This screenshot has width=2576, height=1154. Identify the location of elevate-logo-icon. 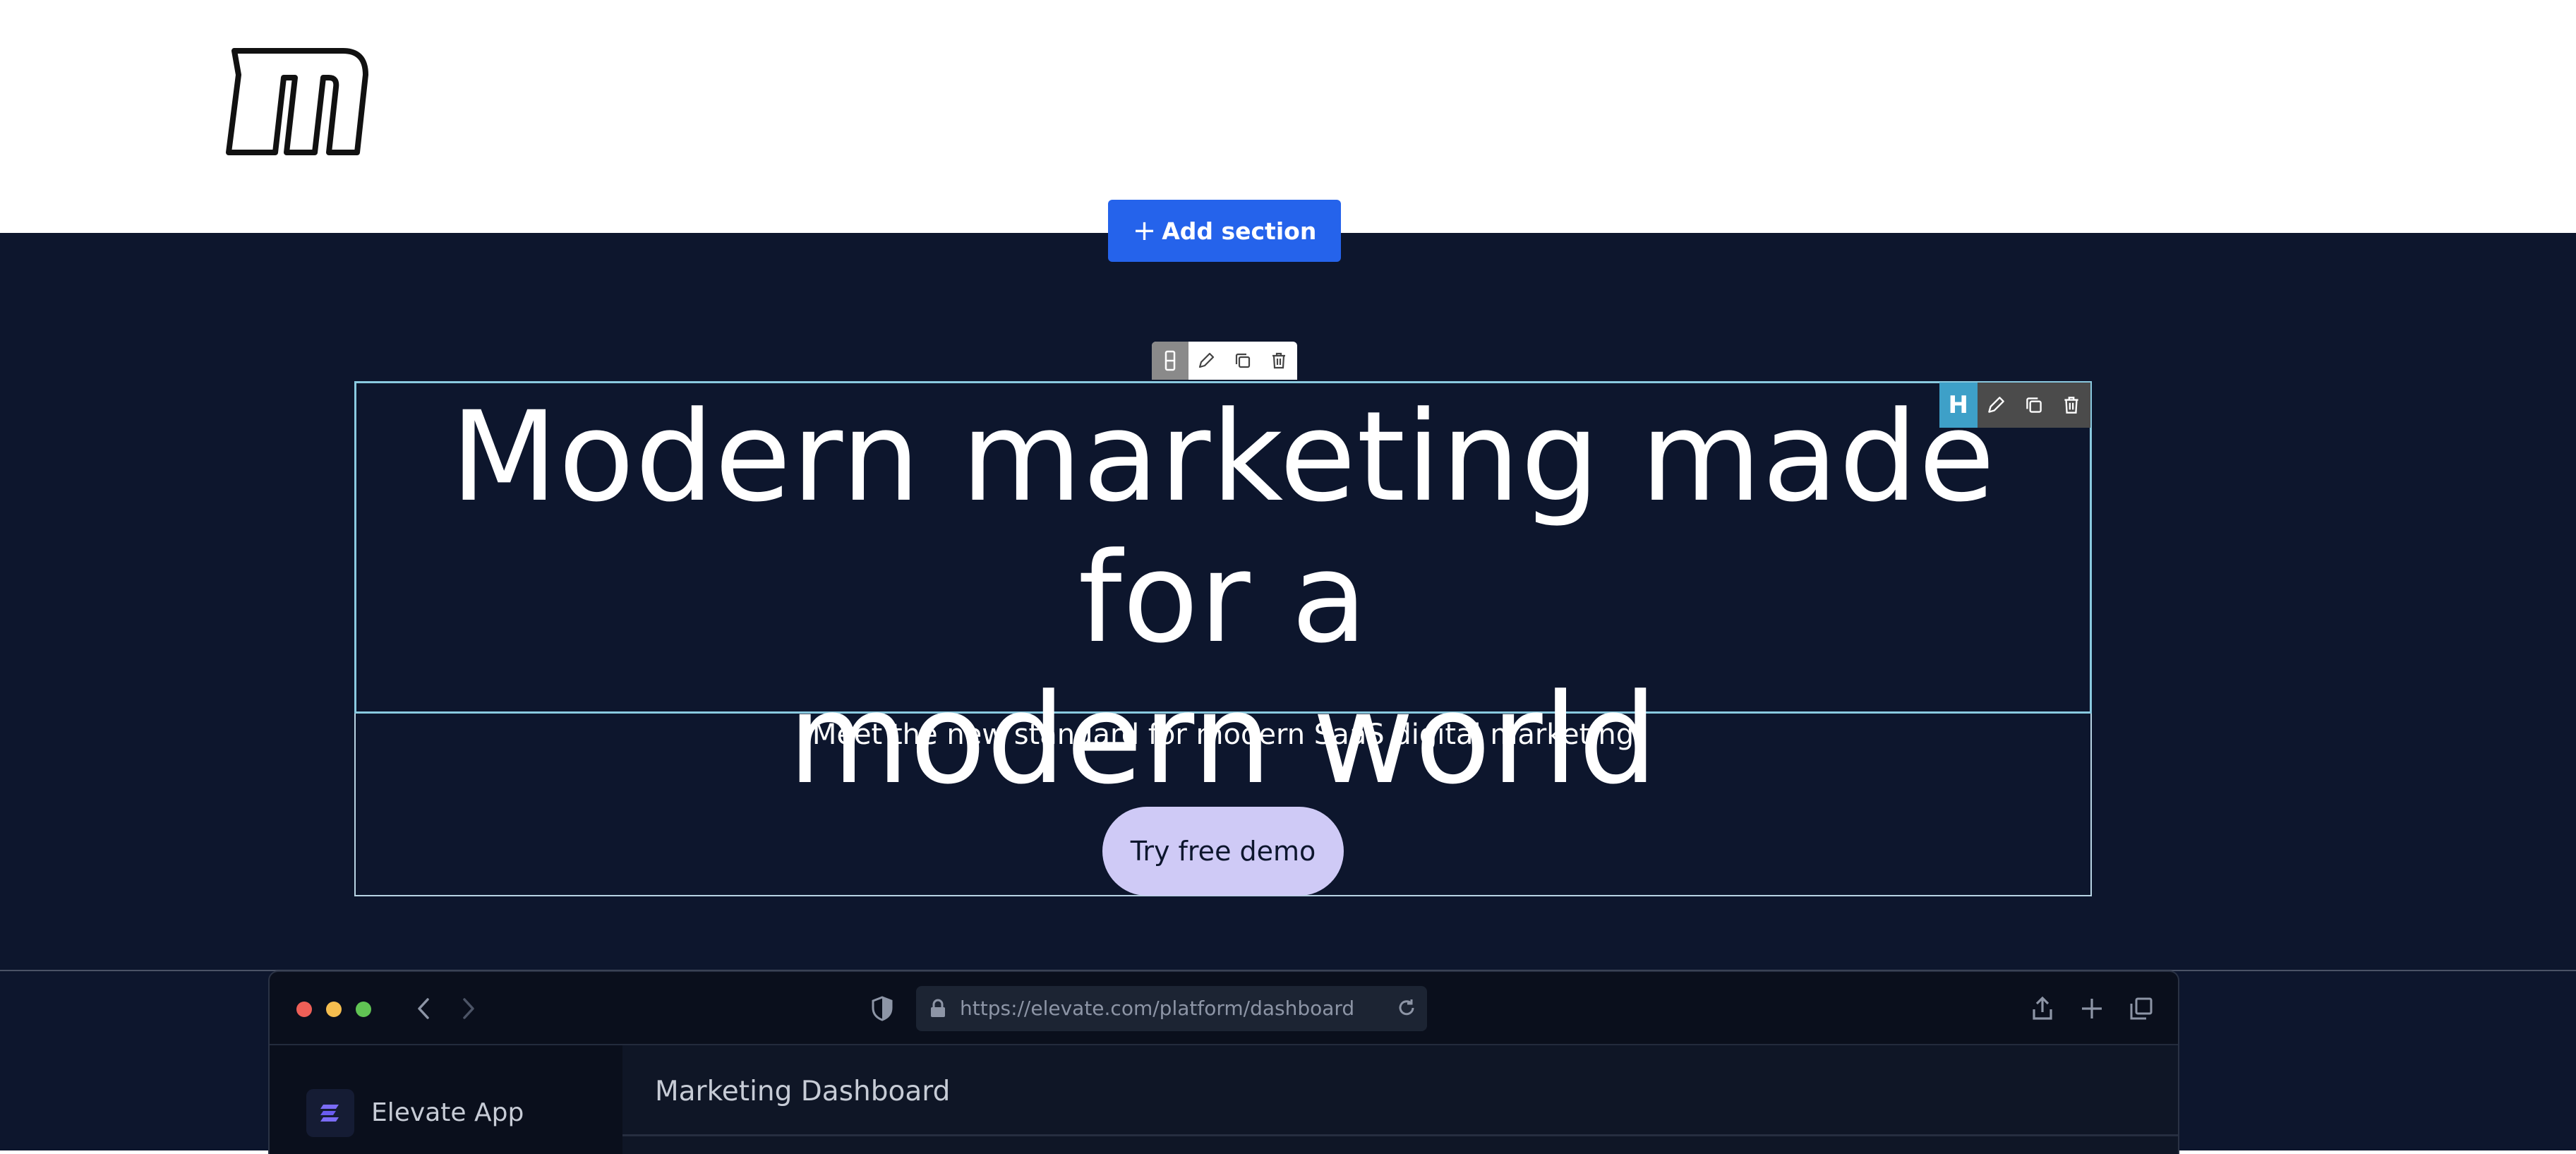
(330, 1113).